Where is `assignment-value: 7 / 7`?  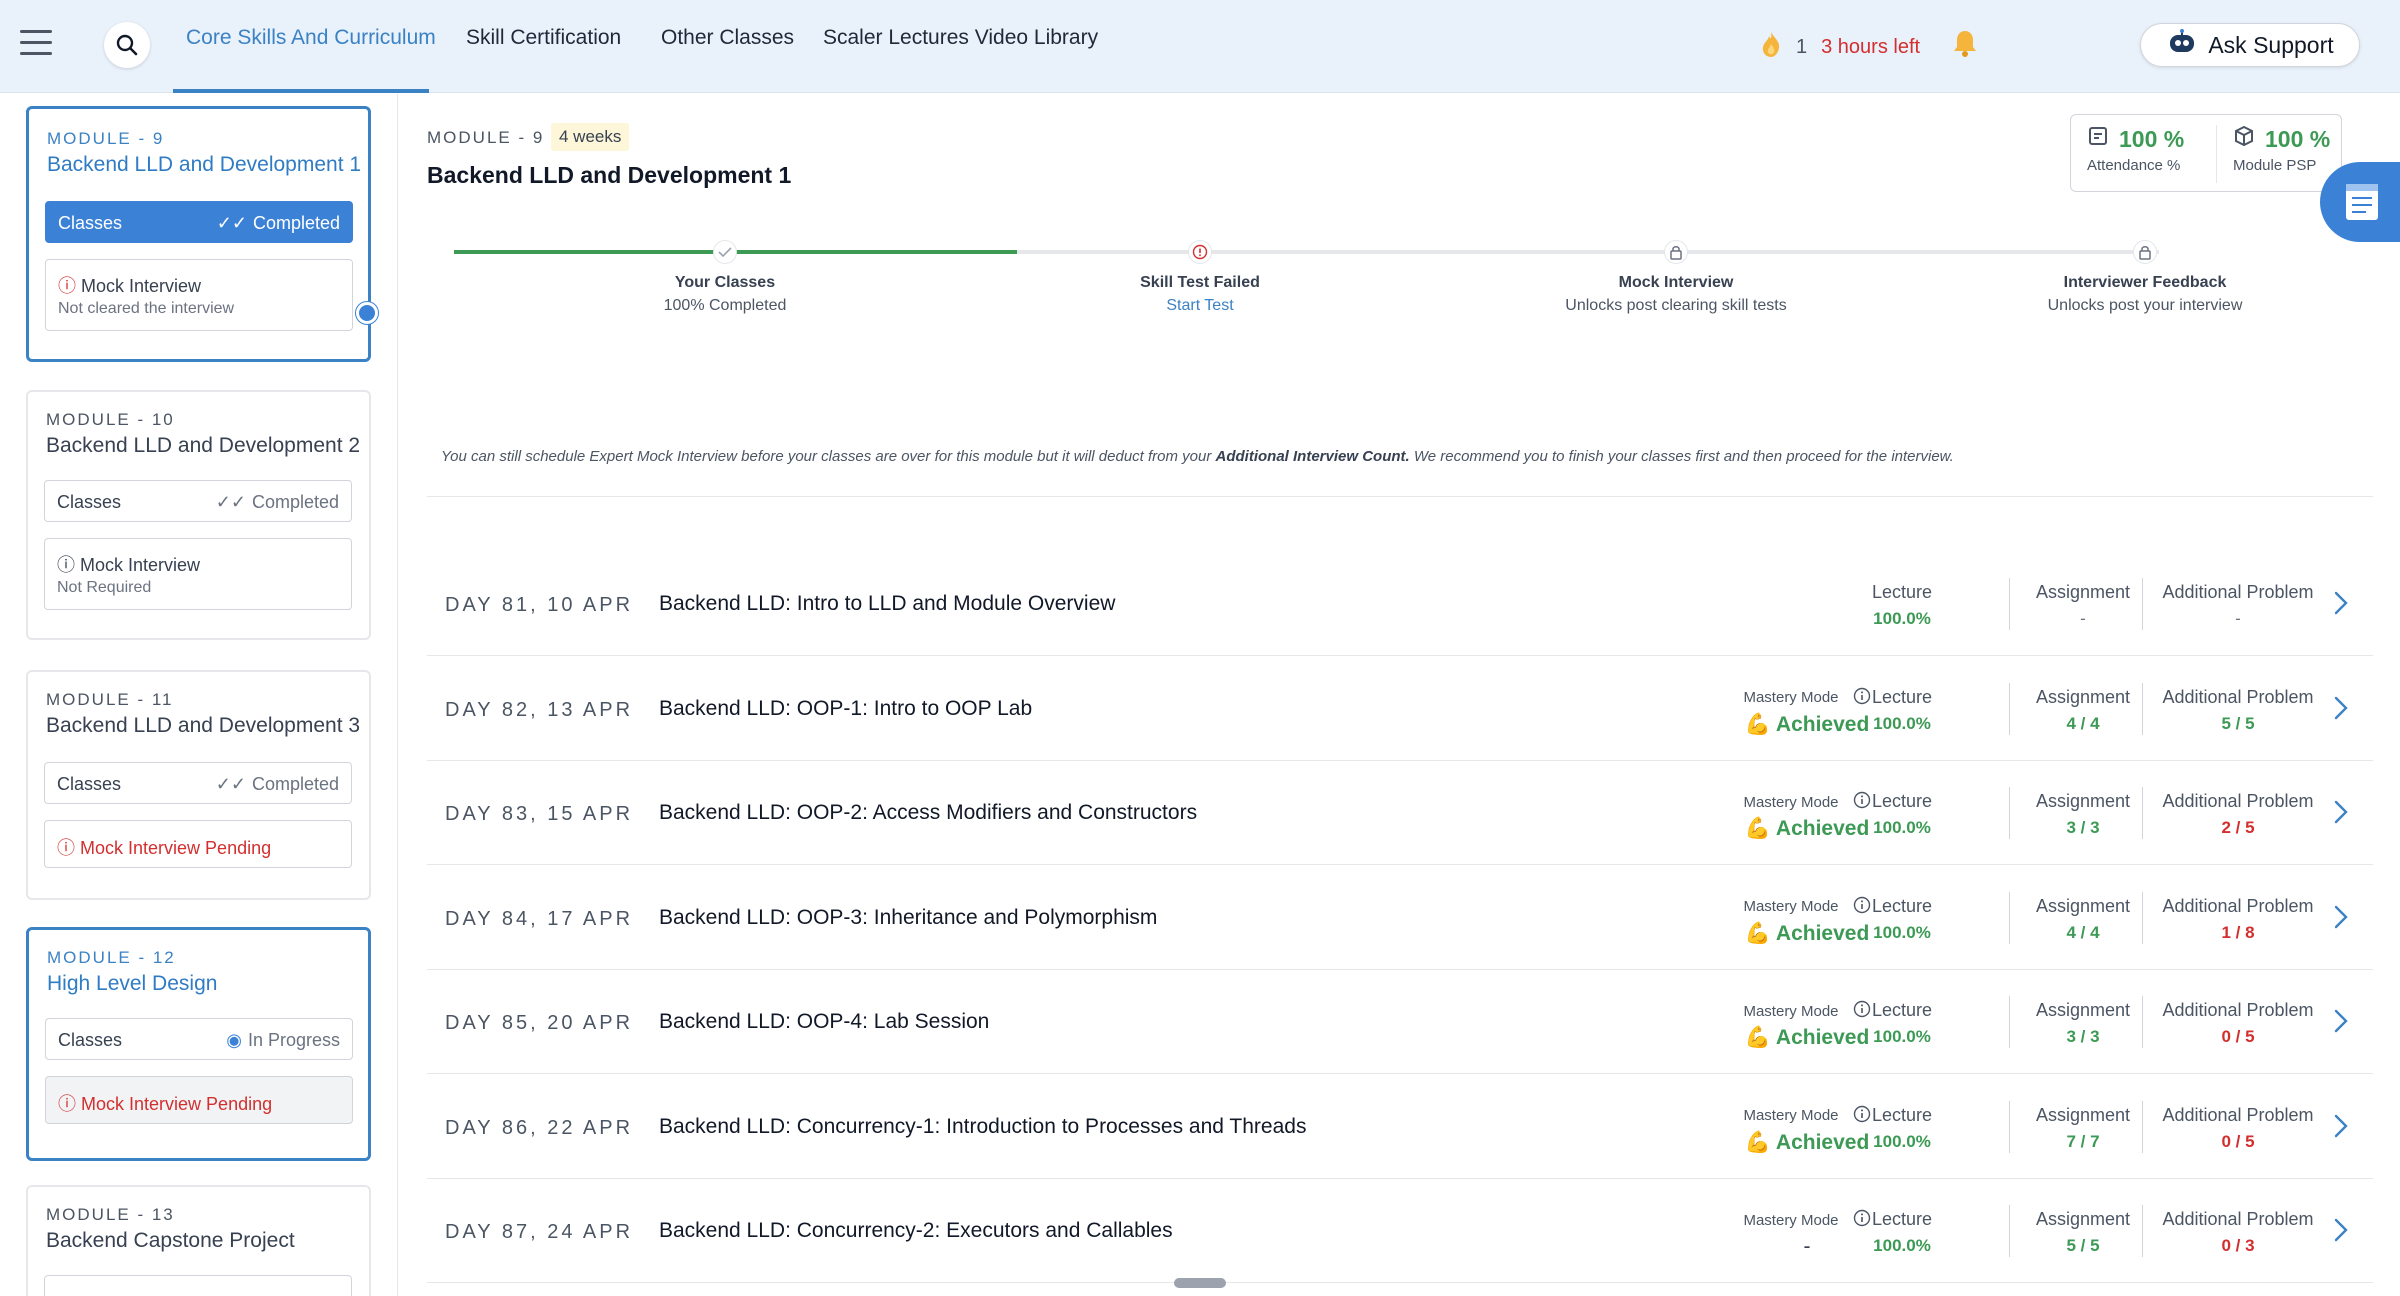 assignment-value: 7 / 7 is located at coordinates (2083, 1141).